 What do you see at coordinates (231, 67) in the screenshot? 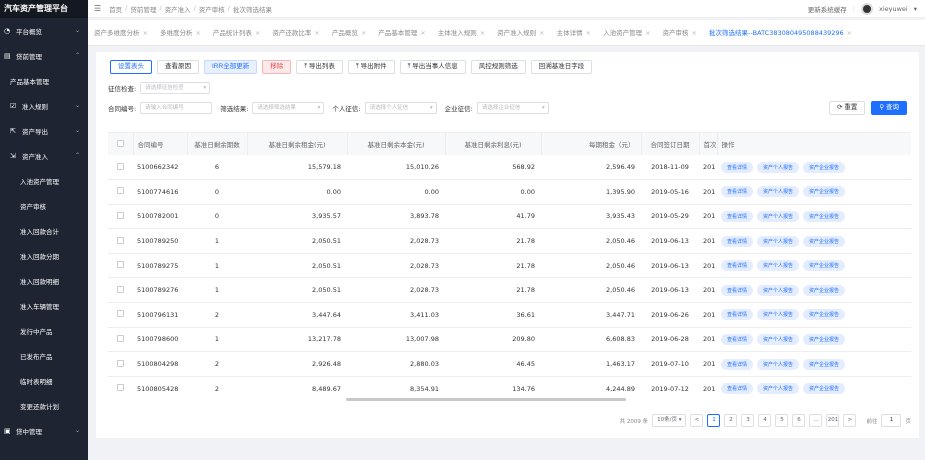
I see `irr-update-all-button: IRR全部更新` at bounding box center [231, 67].